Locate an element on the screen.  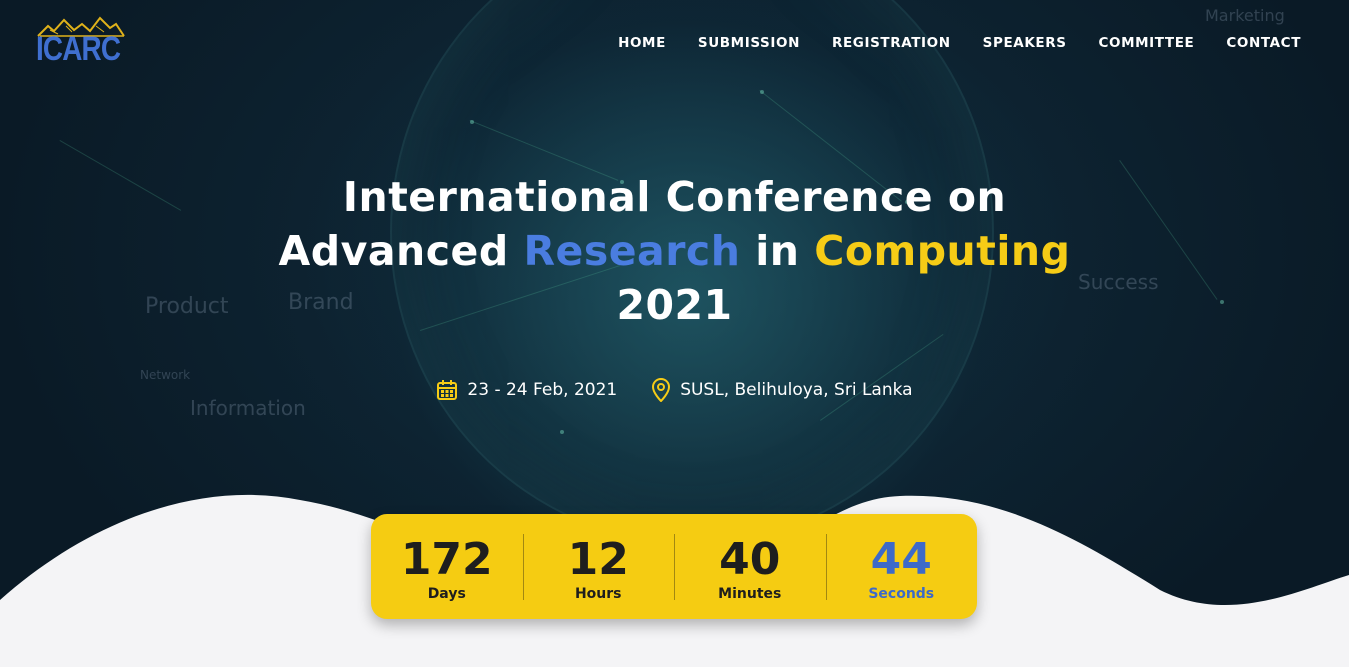
countdown-seconds-value: 44 is located at coordinates (901, 559).